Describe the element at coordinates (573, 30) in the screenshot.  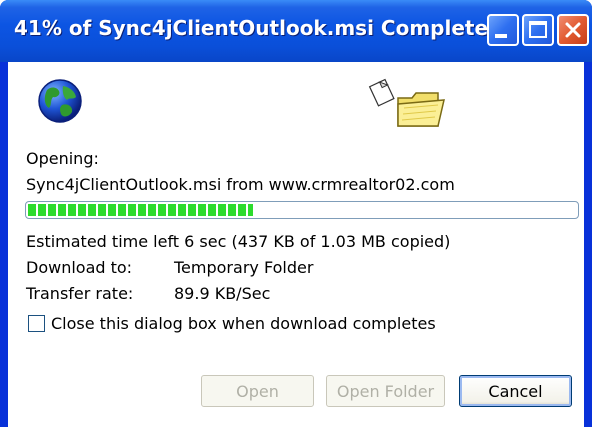
I see `close-icon` at that location.